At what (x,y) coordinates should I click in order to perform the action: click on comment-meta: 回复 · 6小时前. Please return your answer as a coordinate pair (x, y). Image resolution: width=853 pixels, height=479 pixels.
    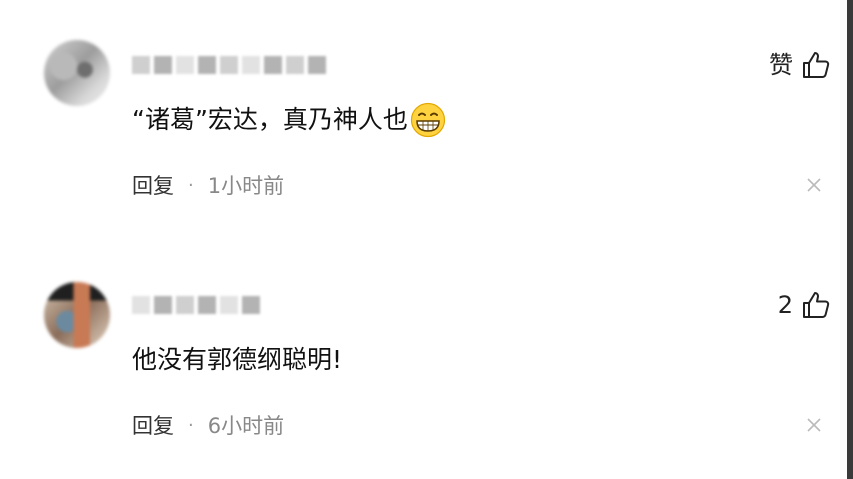
    Looking at the image, I should click on (208, 426).